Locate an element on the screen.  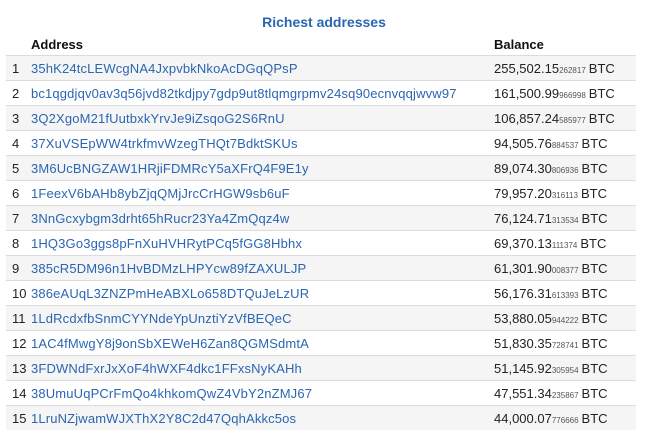
balance-main: 51,830.35 is located at coordinates (523, 343).